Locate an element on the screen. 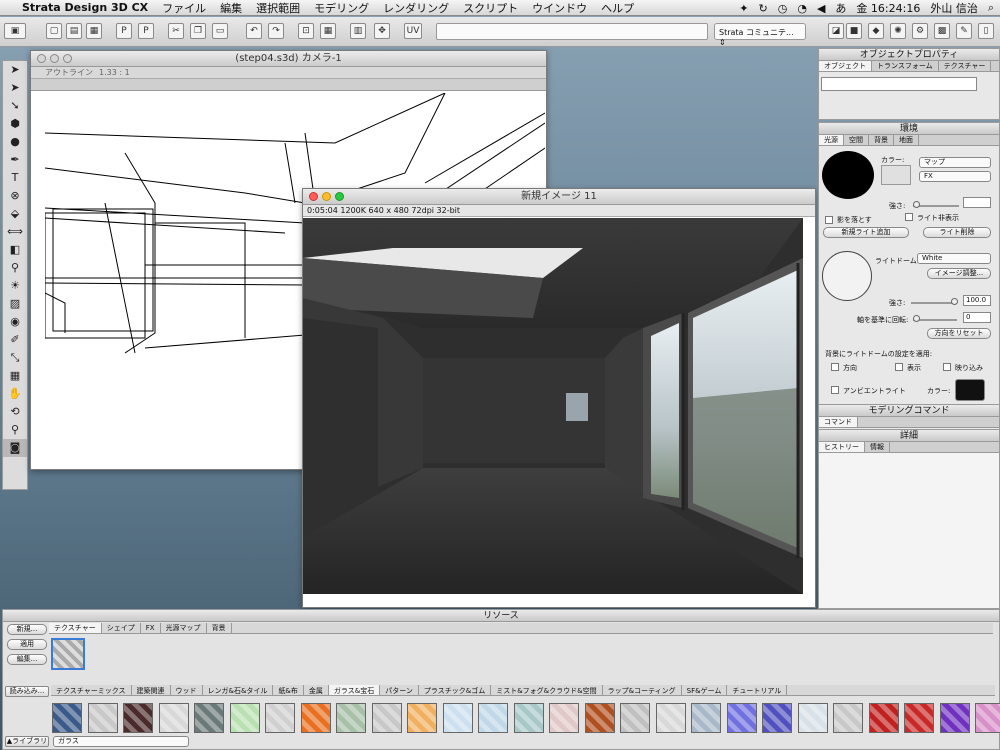 The width and height of the screenshot is (1000, 750). tab-lightmap-resource: 光源マップ is located at coordinates (184, 628).